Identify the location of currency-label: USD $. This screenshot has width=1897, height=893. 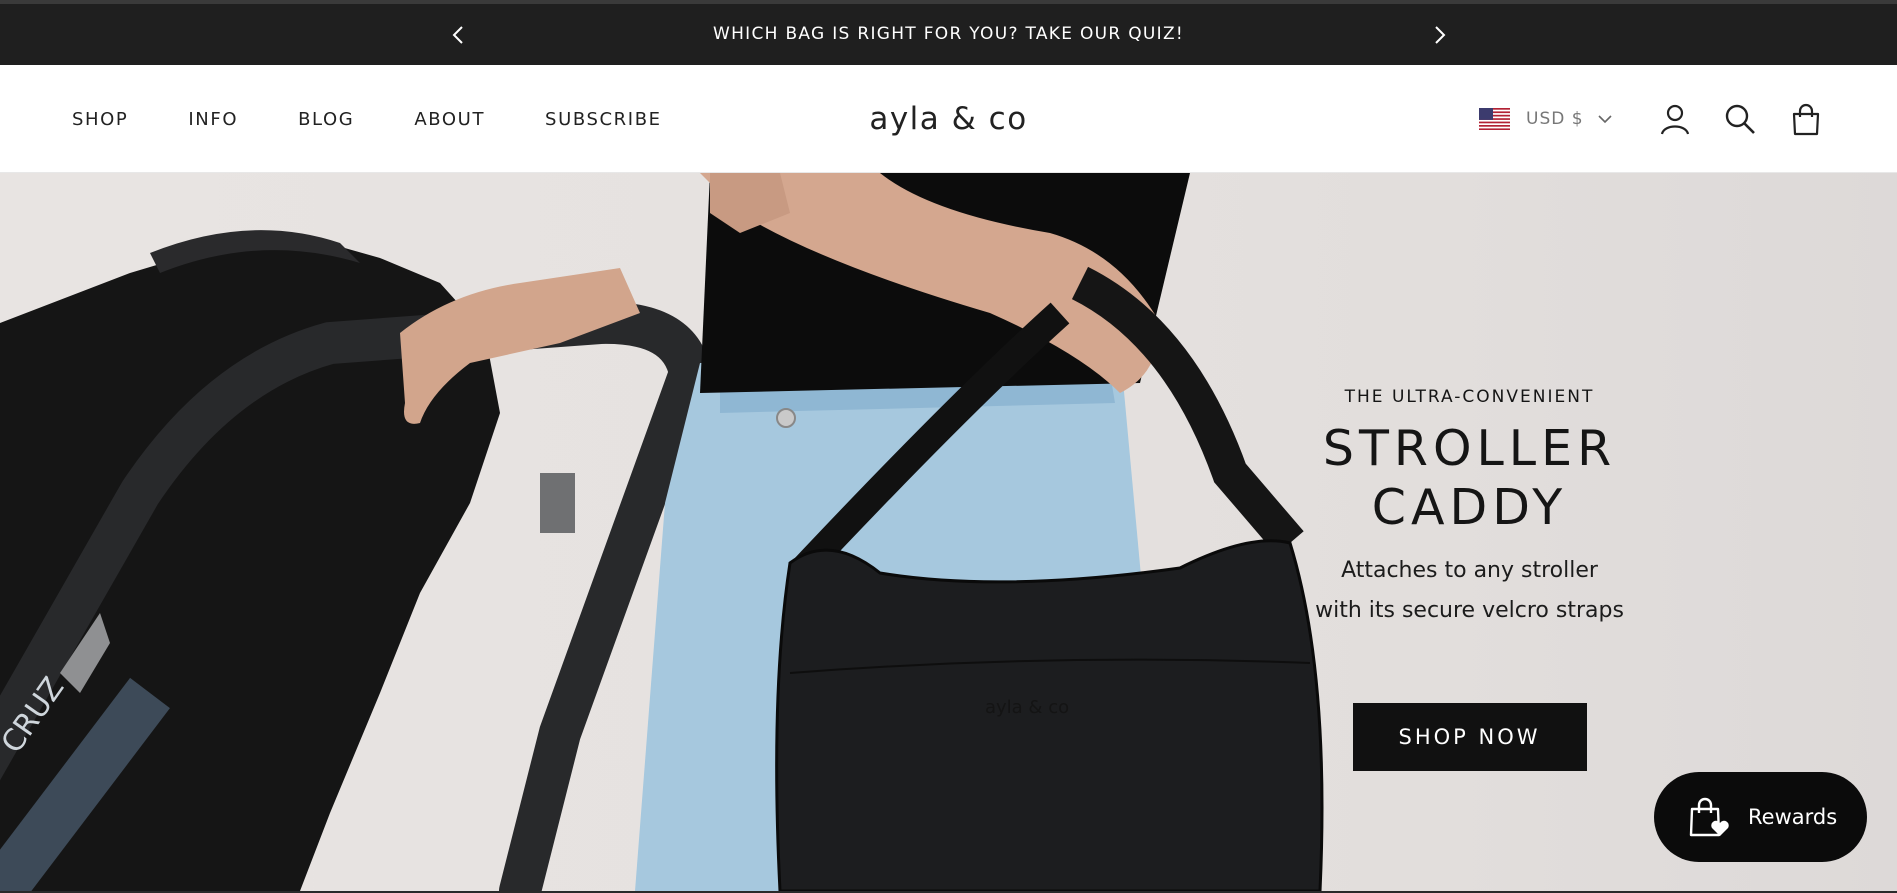
(1555, 119).